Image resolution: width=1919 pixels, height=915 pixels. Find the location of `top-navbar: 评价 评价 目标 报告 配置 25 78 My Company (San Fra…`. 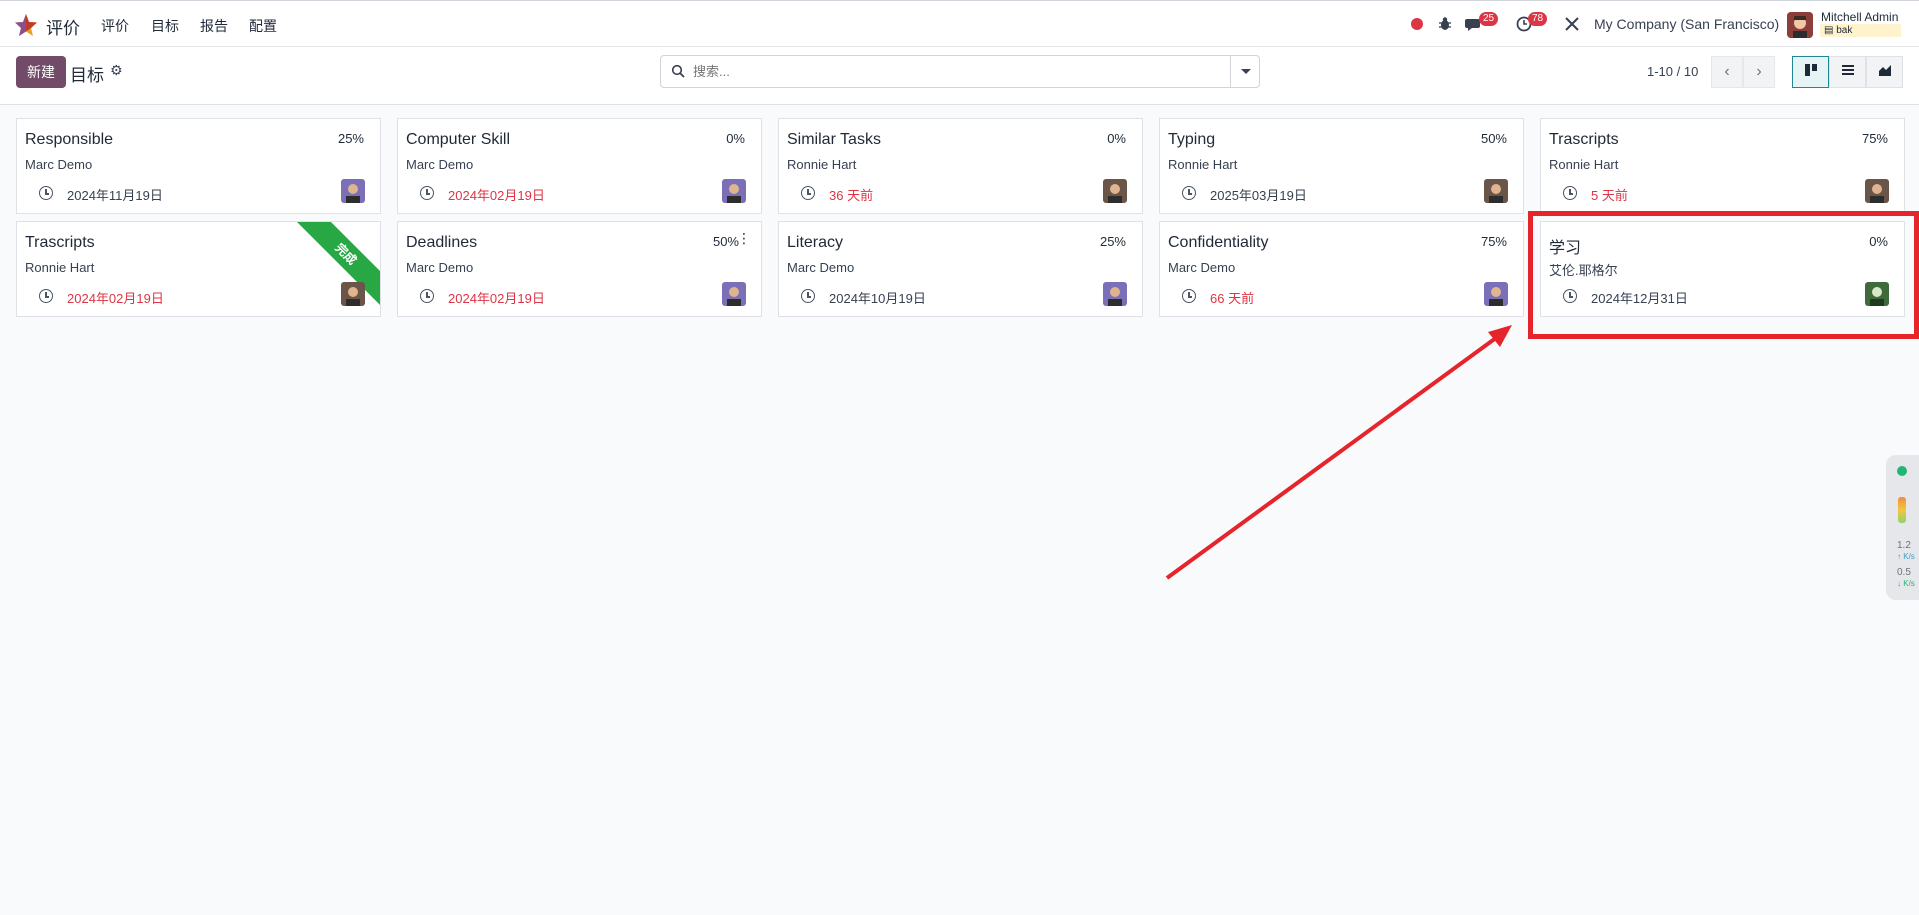

top-navbar: 评价 评价 目标 报告 配置 25 78 My Company (San Fra… is located at coordinates (959, 23).